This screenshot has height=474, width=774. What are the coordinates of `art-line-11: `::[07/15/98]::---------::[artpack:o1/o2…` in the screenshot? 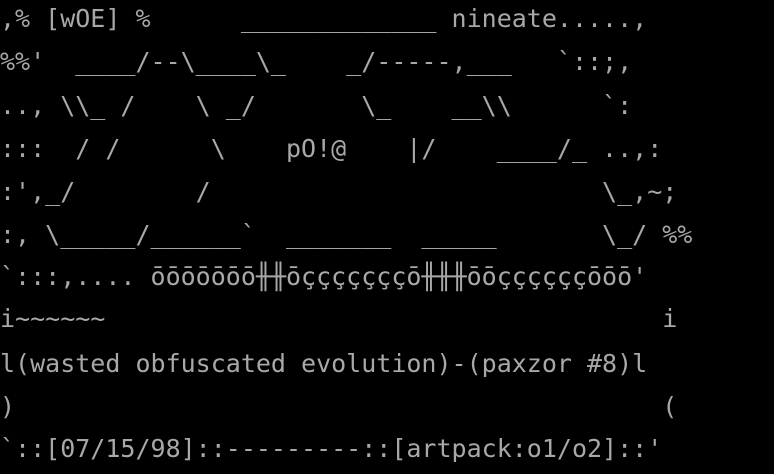 It's located at (331, 448).